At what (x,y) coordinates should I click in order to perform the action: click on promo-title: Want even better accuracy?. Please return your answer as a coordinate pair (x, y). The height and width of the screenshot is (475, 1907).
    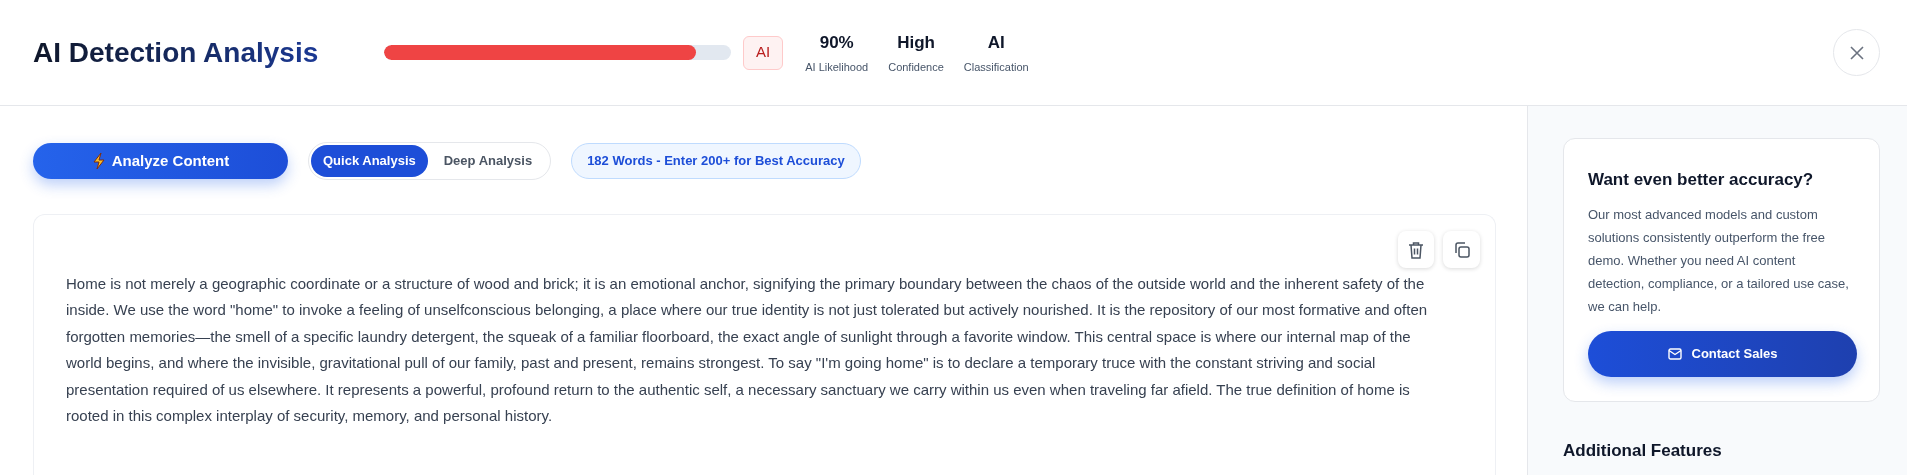
    Looking at the image, I should click on (1701, 180).